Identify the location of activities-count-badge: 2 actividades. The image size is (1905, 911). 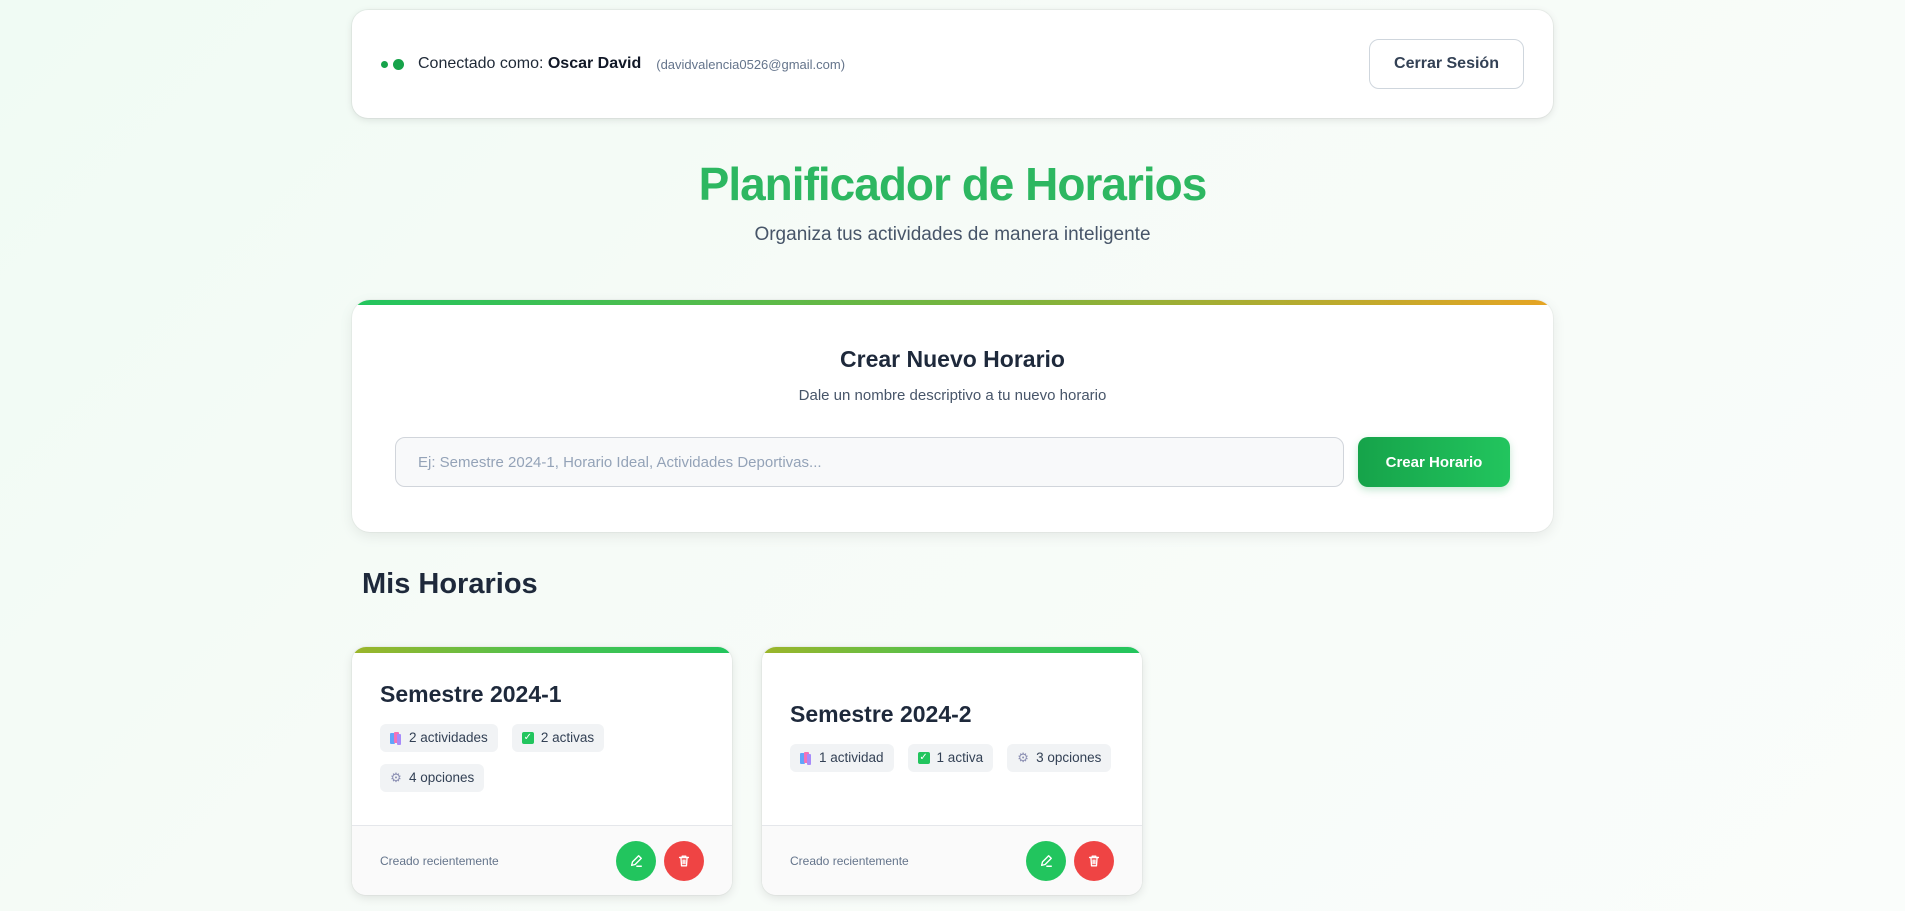
(439, 737).